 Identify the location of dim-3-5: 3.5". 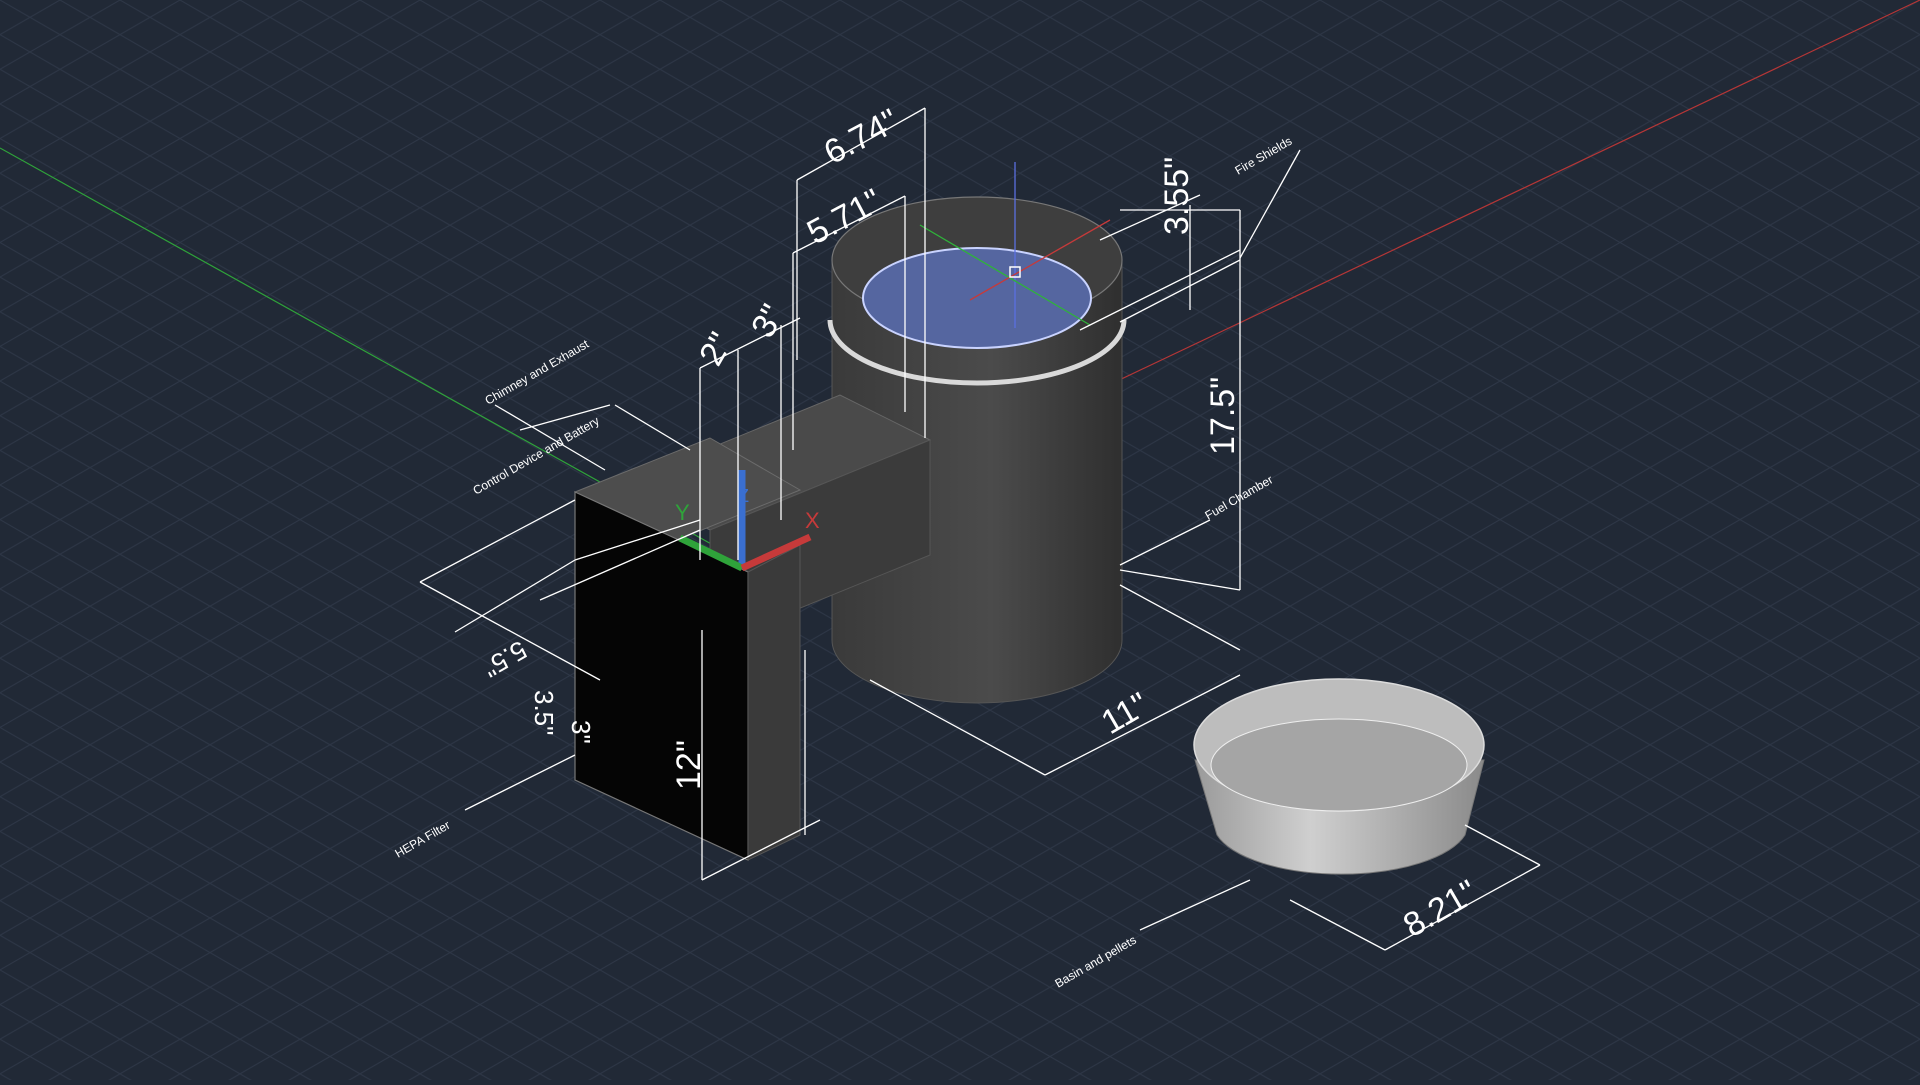
(544, 712).